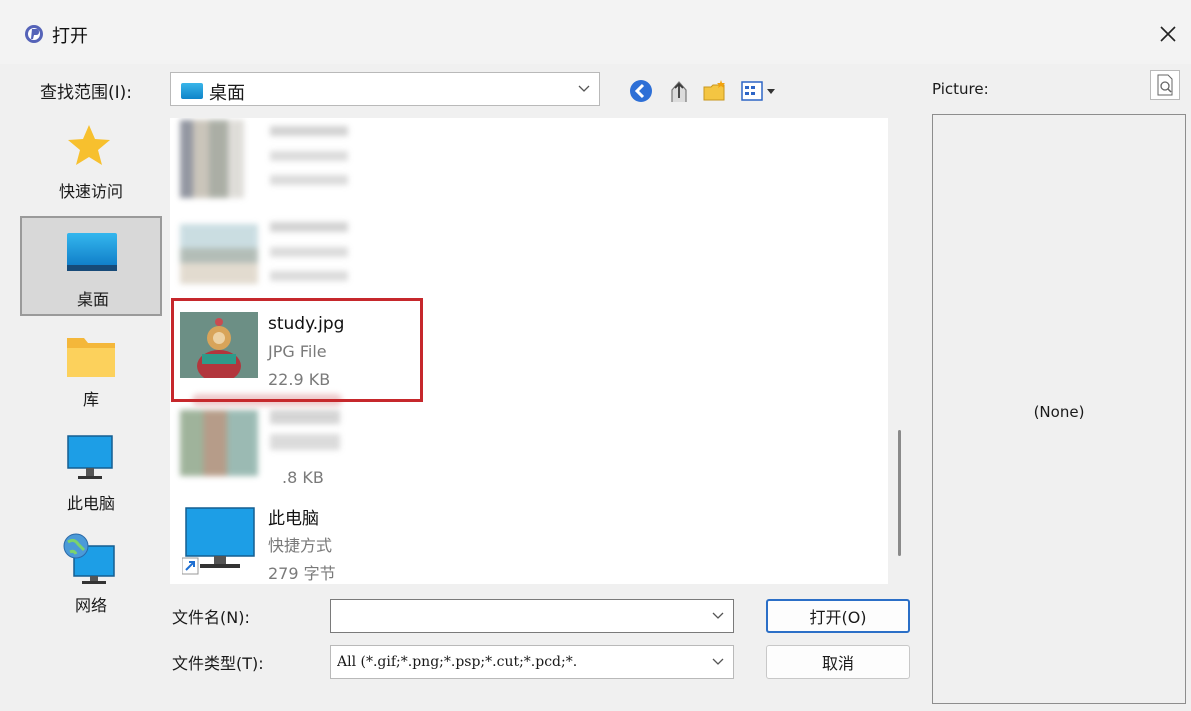 This screenshot has height=711, width=1191. I want to click on close-button, so click(1168, 34).